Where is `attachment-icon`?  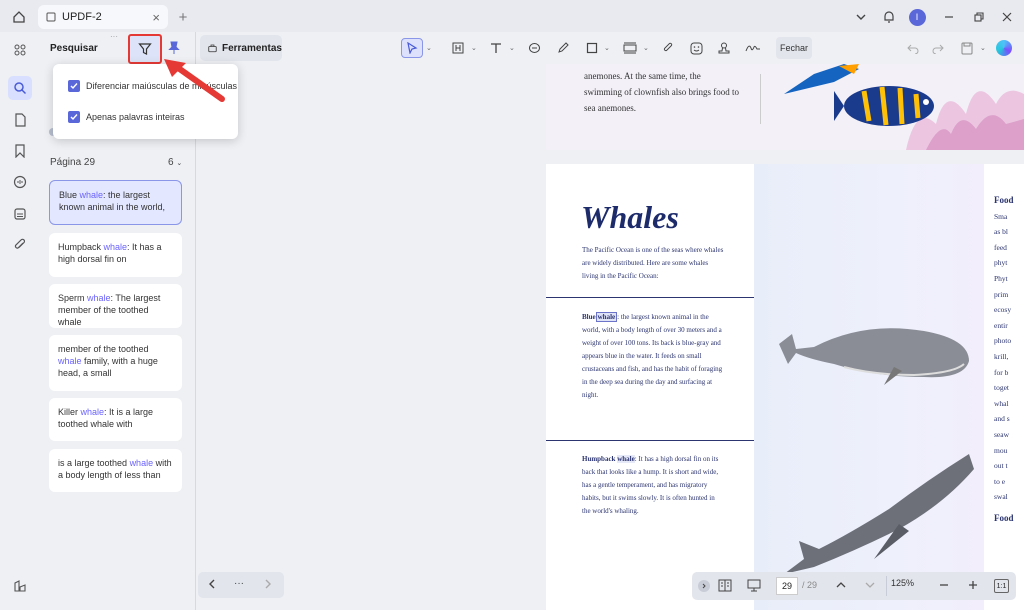
attachment-icon is located at coordinates (20, 245).